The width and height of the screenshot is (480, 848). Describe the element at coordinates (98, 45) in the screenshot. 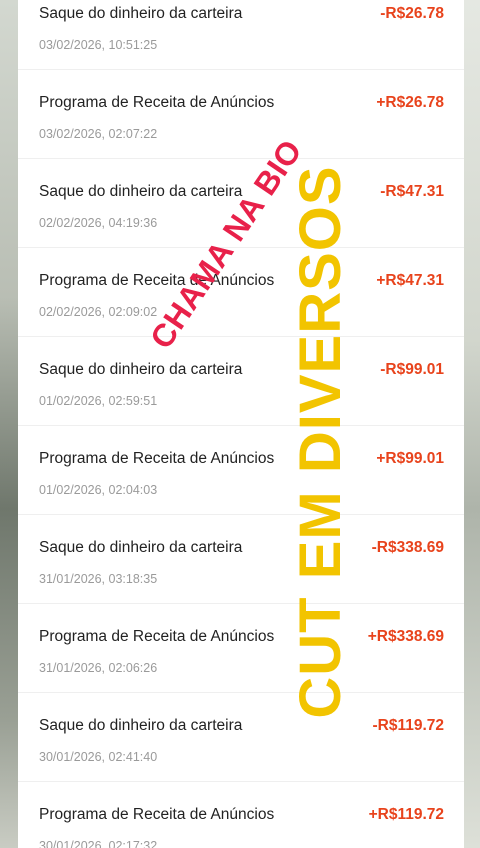

I see `transaction-date: 03/02/2026, 10:51:25` at that location.